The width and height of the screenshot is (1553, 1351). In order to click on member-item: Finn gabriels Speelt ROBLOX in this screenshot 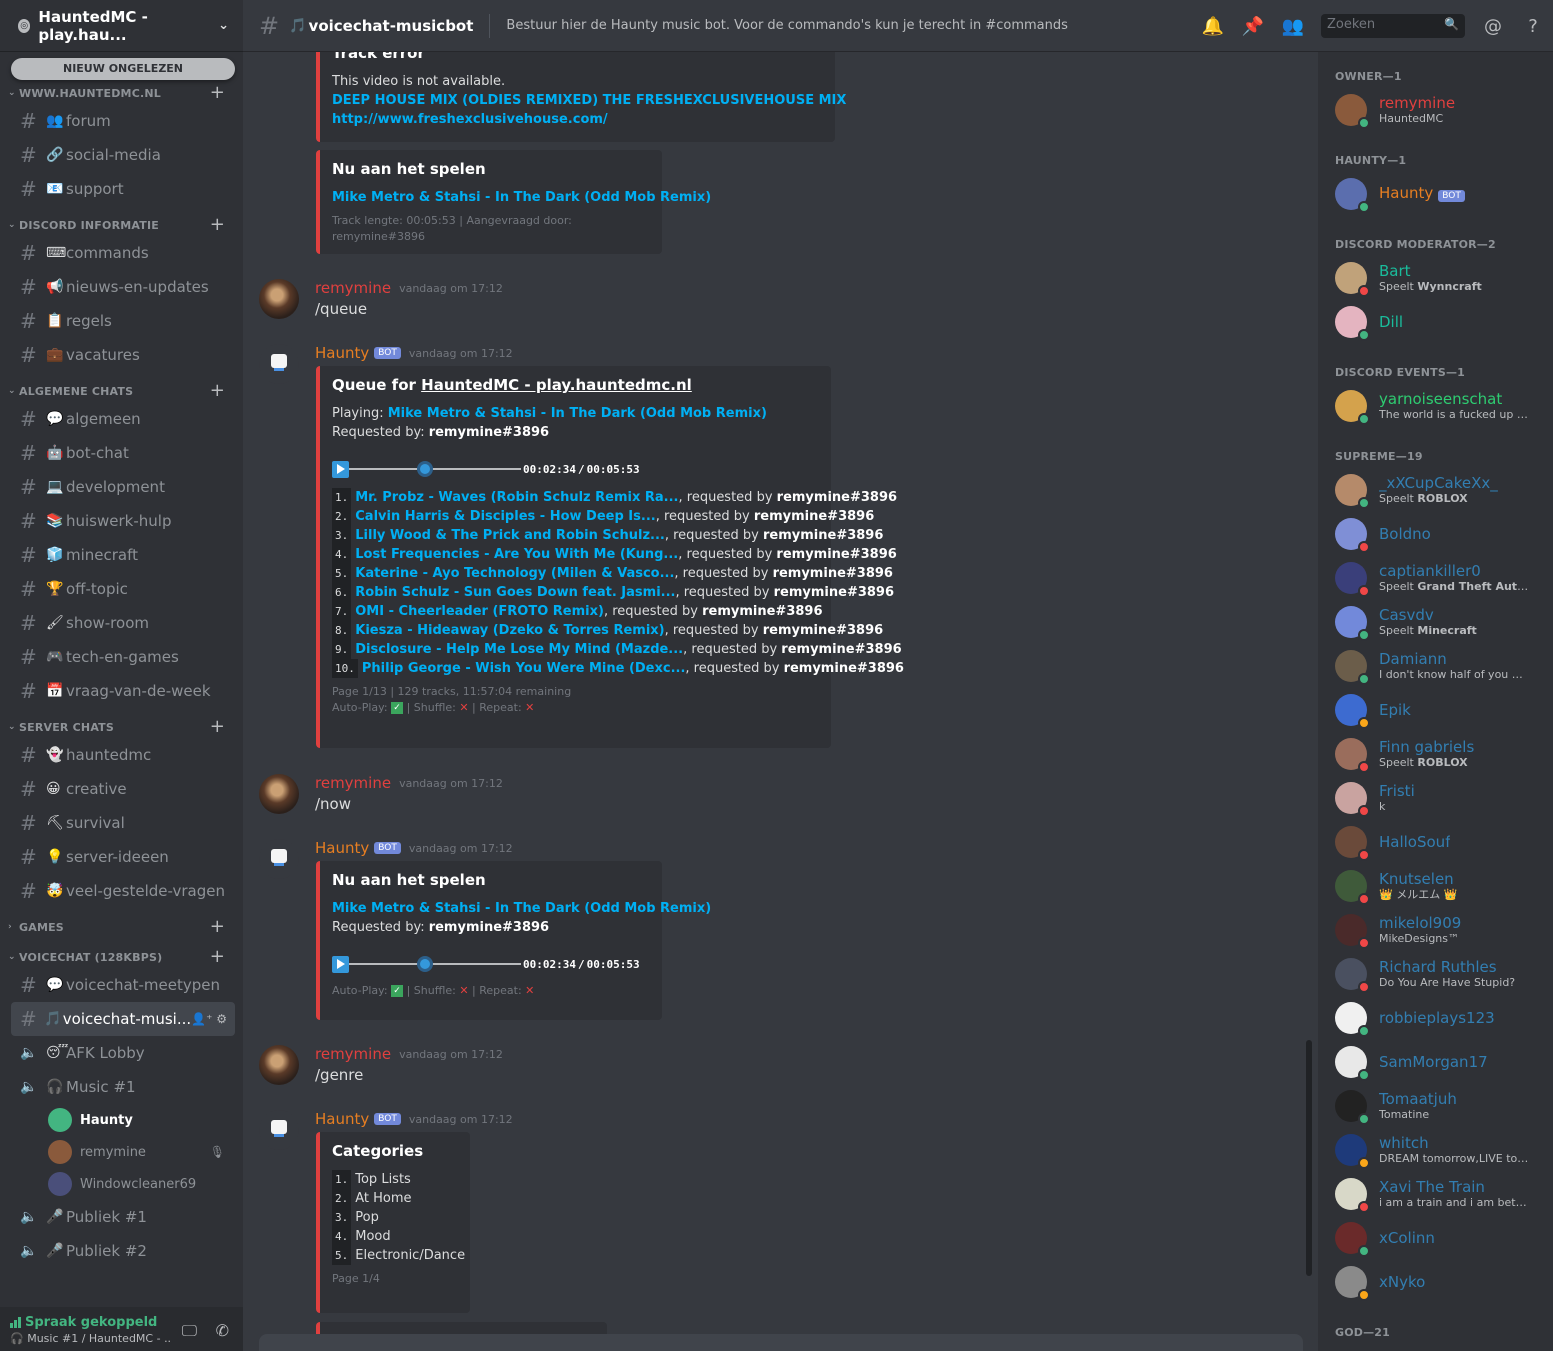, I will do `click(1440, 754)`.